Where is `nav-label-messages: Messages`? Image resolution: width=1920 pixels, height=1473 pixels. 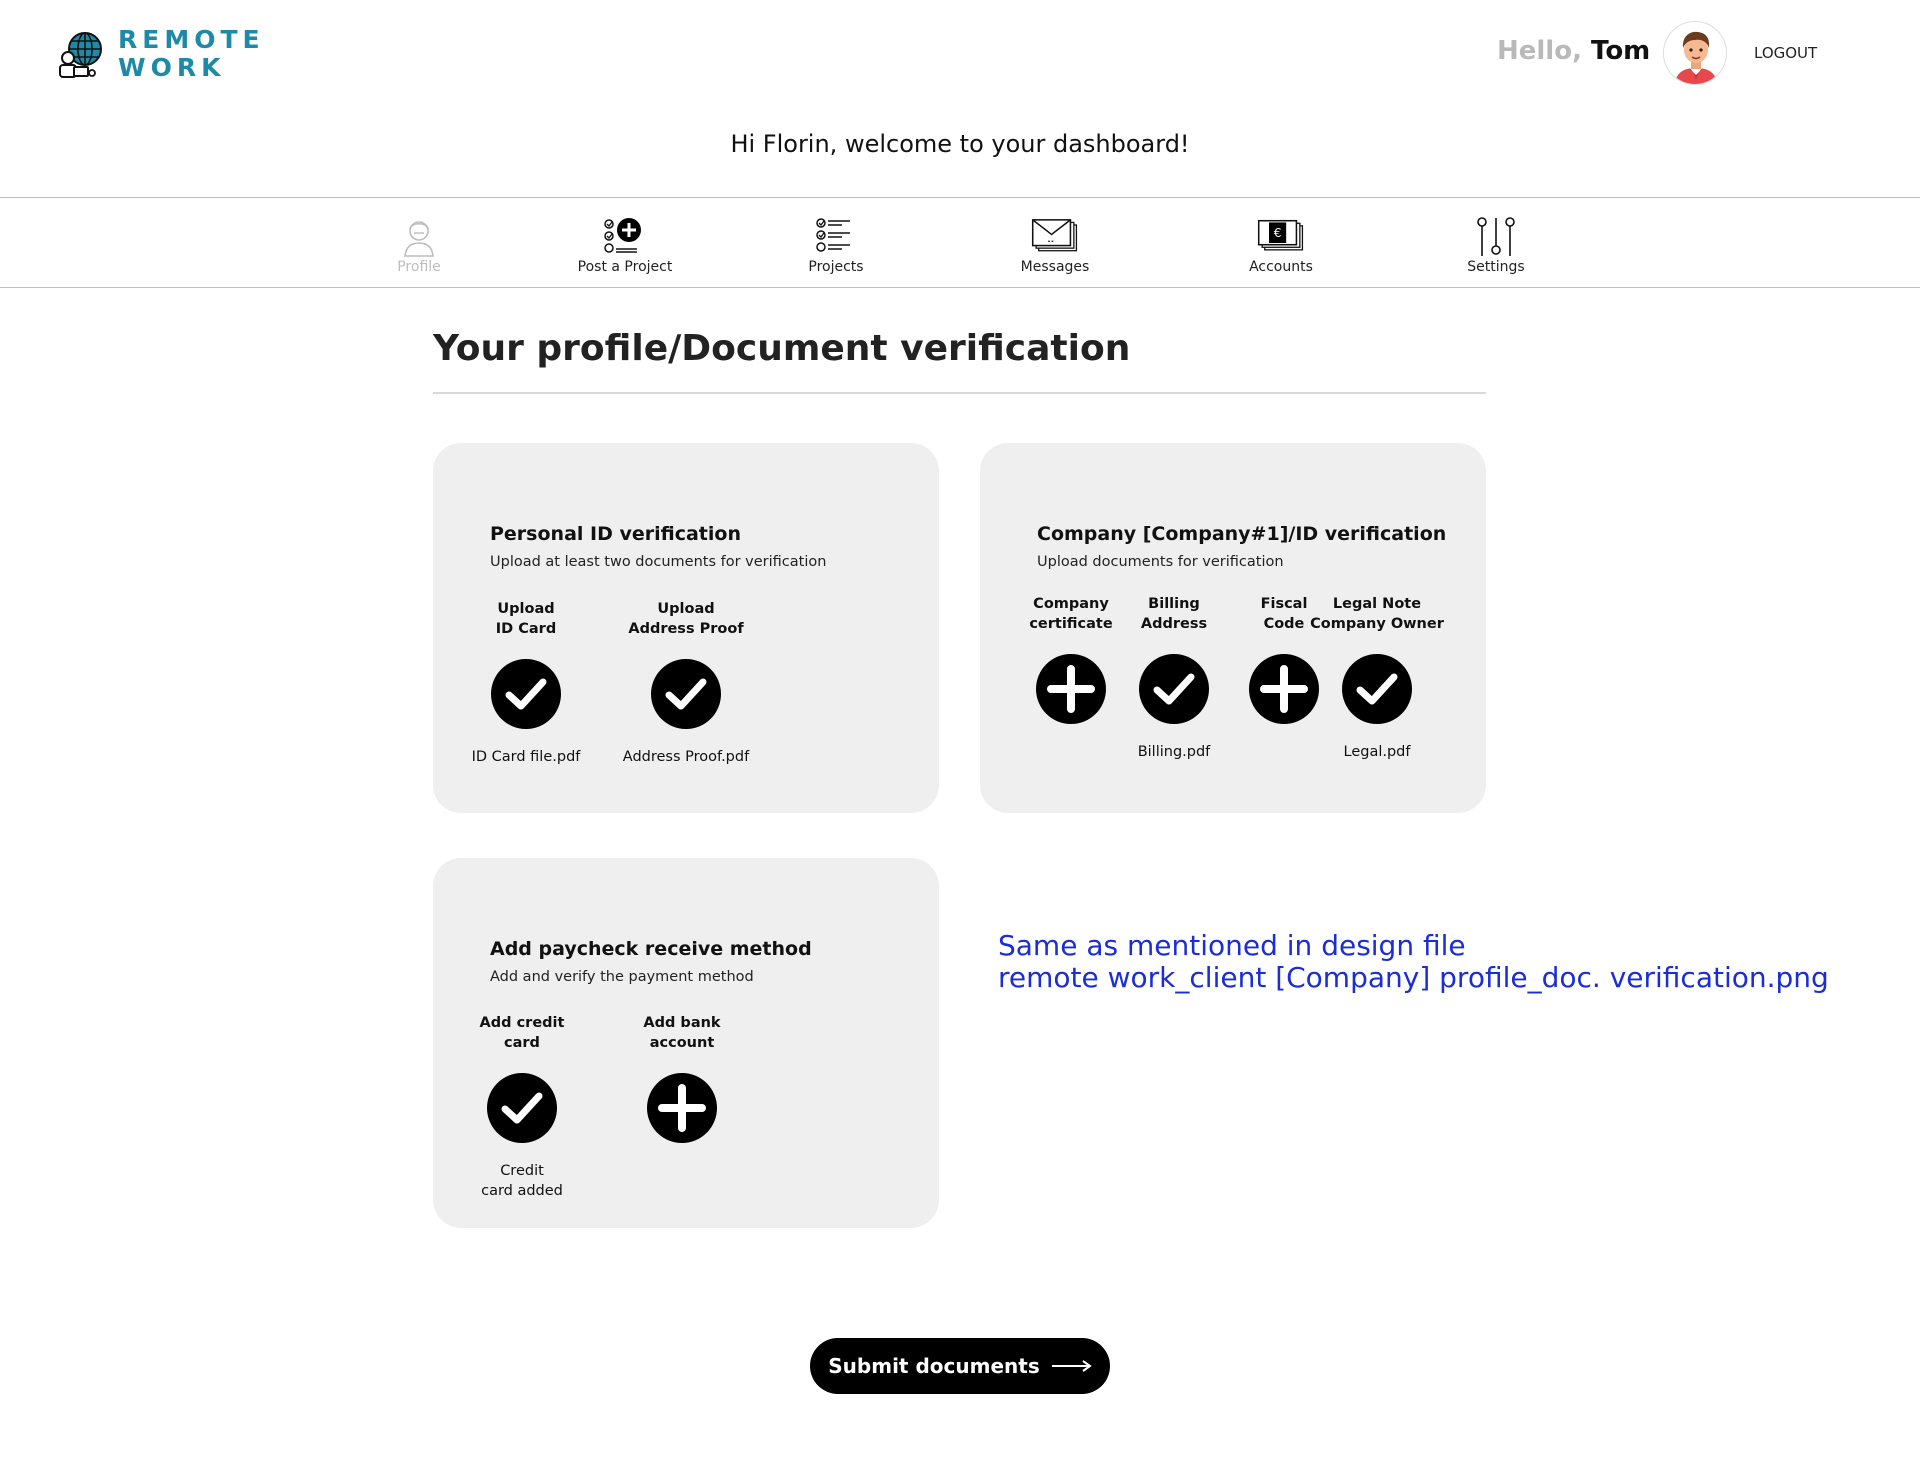
nav-label-messages: Messages is located at coordinates (1055, 267).